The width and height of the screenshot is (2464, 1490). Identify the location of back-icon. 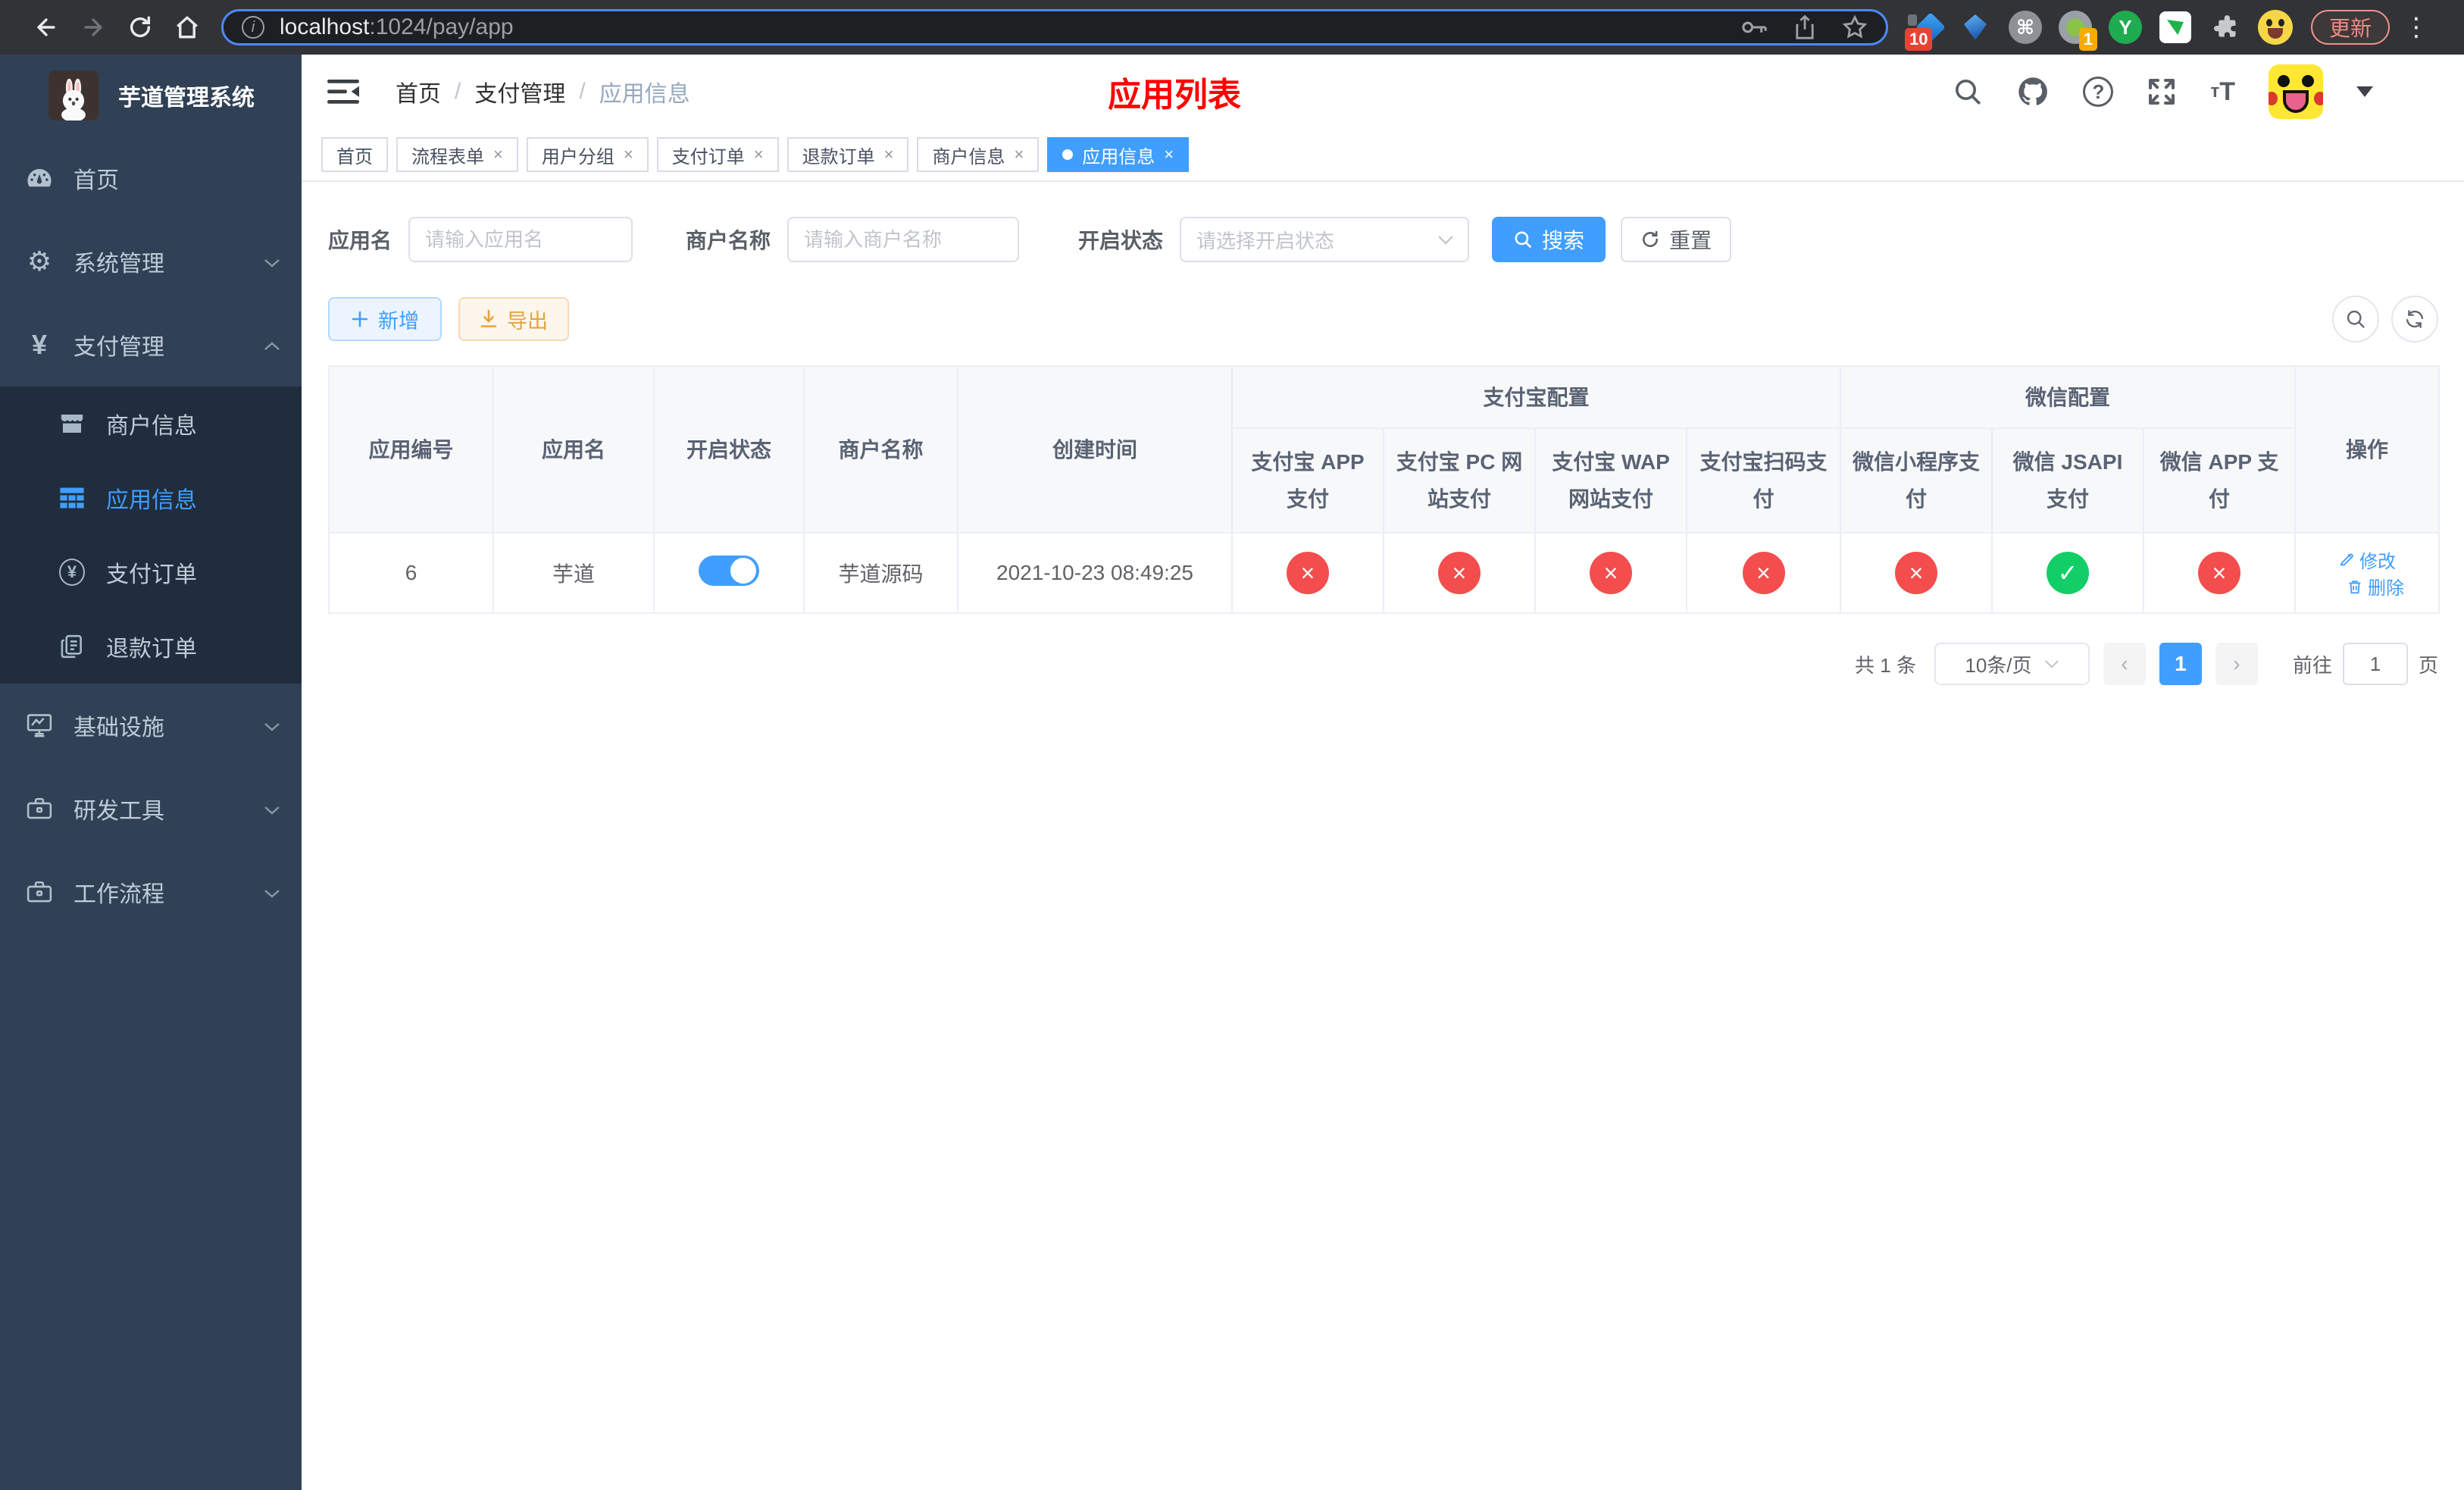
(46, 27).